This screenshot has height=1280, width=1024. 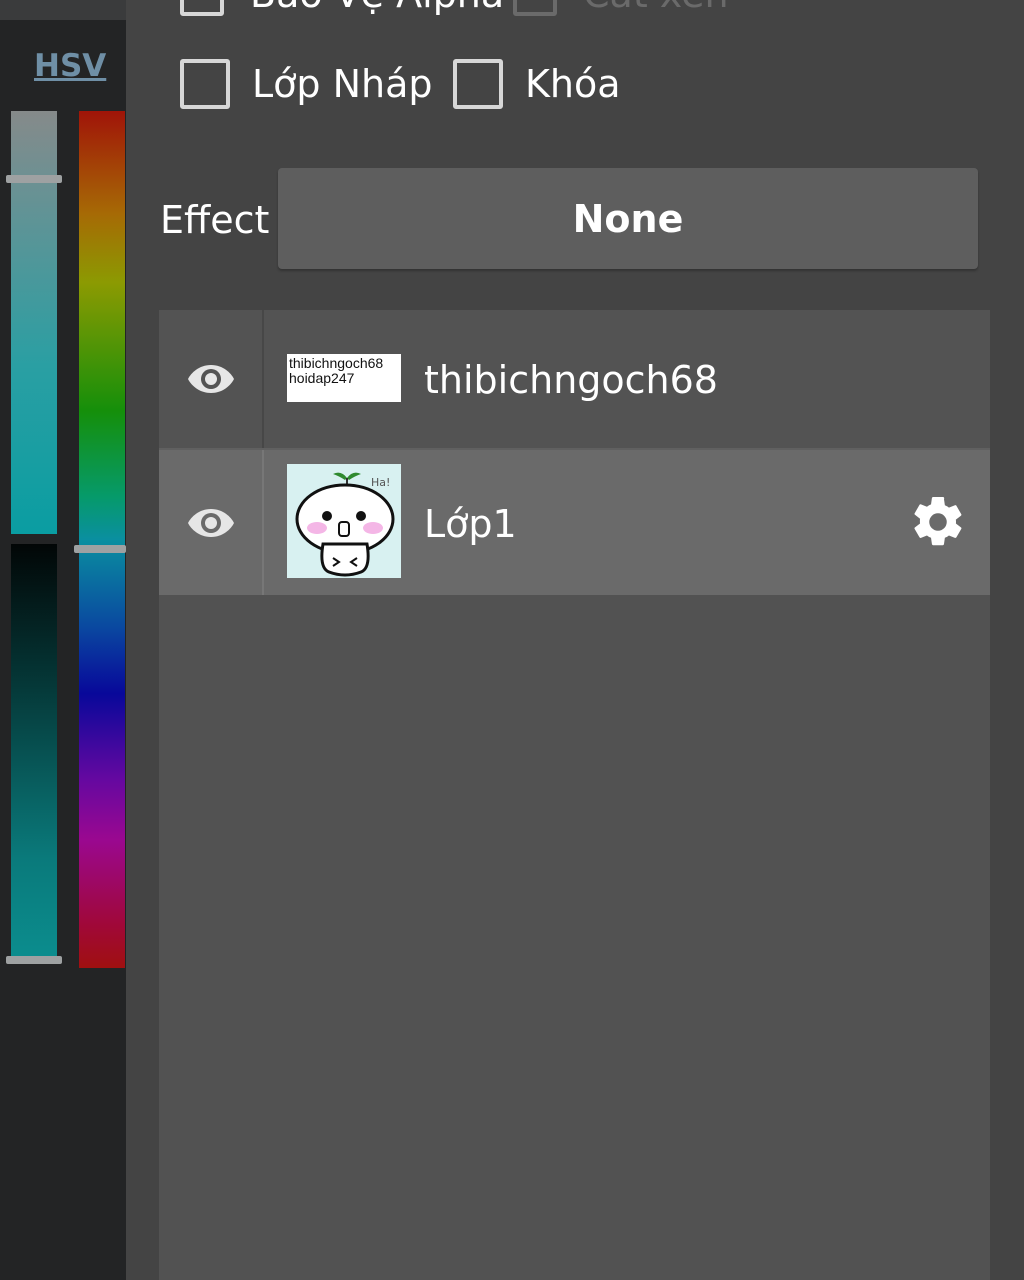 I want to click on color-panel: HSV, so click(x=63, y=640).